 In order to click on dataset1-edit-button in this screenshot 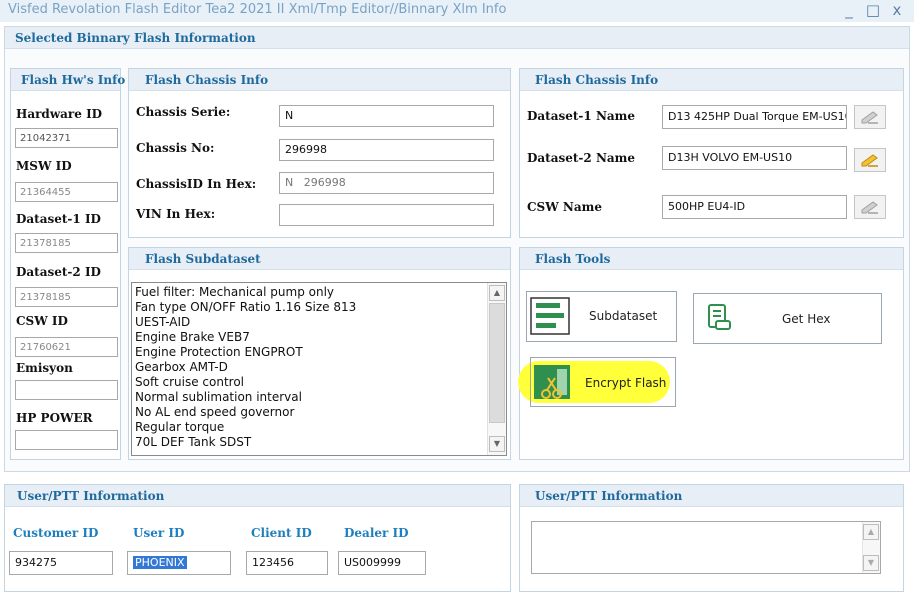, I will do `click(870, 117)`.